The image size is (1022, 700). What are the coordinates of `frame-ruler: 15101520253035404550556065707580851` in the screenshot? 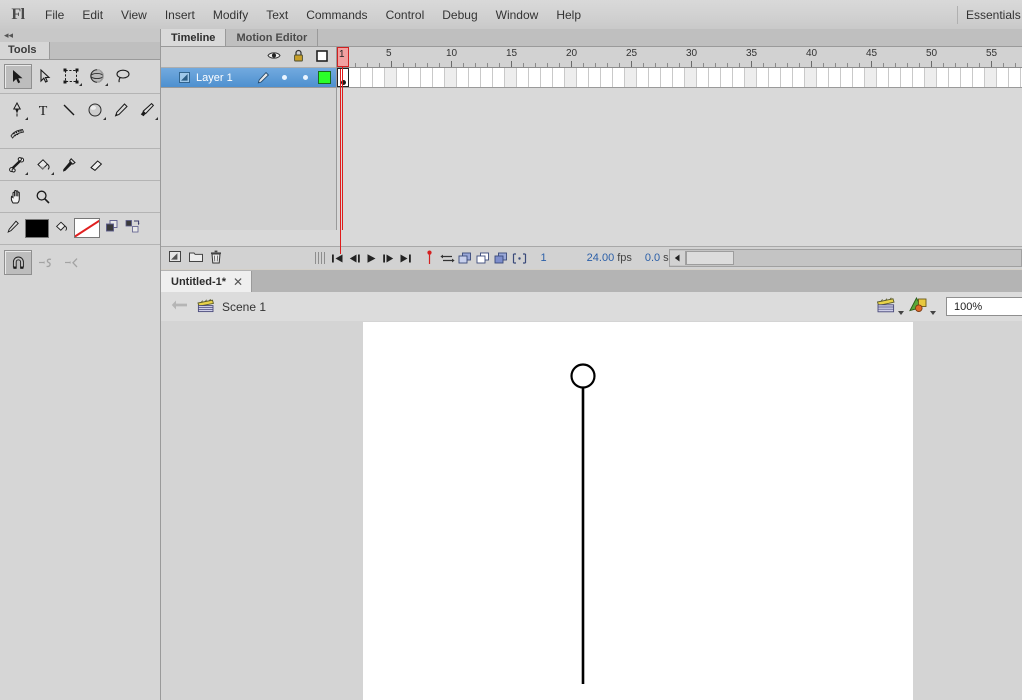 It's located at (679, 57).